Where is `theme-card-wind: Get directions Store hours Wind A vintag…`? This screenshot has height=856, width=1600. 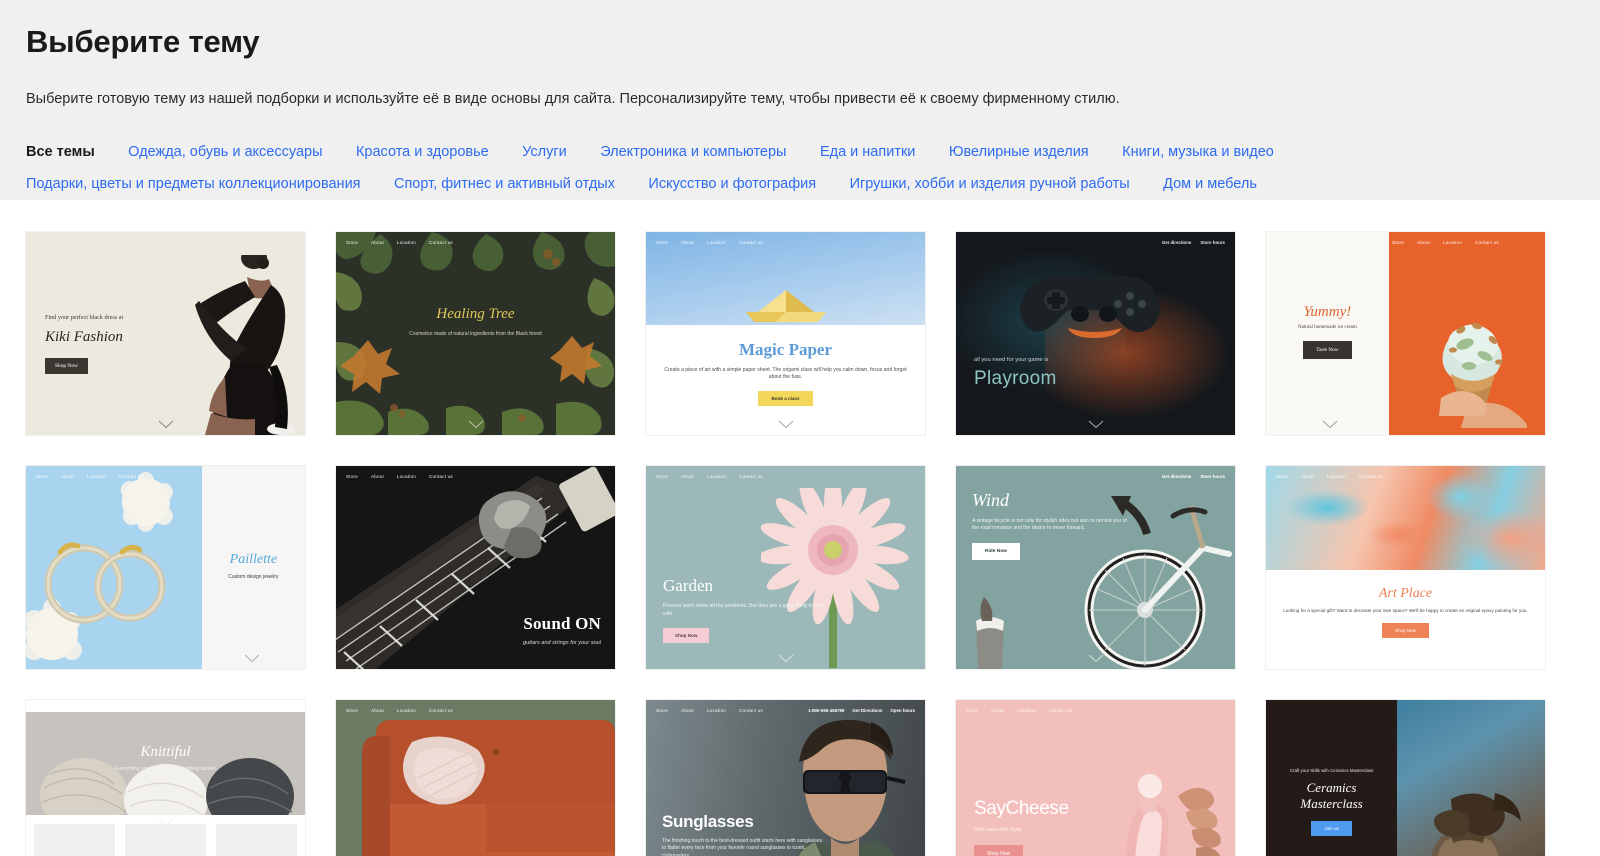
theme-card-wind: Get directions Store hours Wind A vintag… is located at coordinates (1095, 567).